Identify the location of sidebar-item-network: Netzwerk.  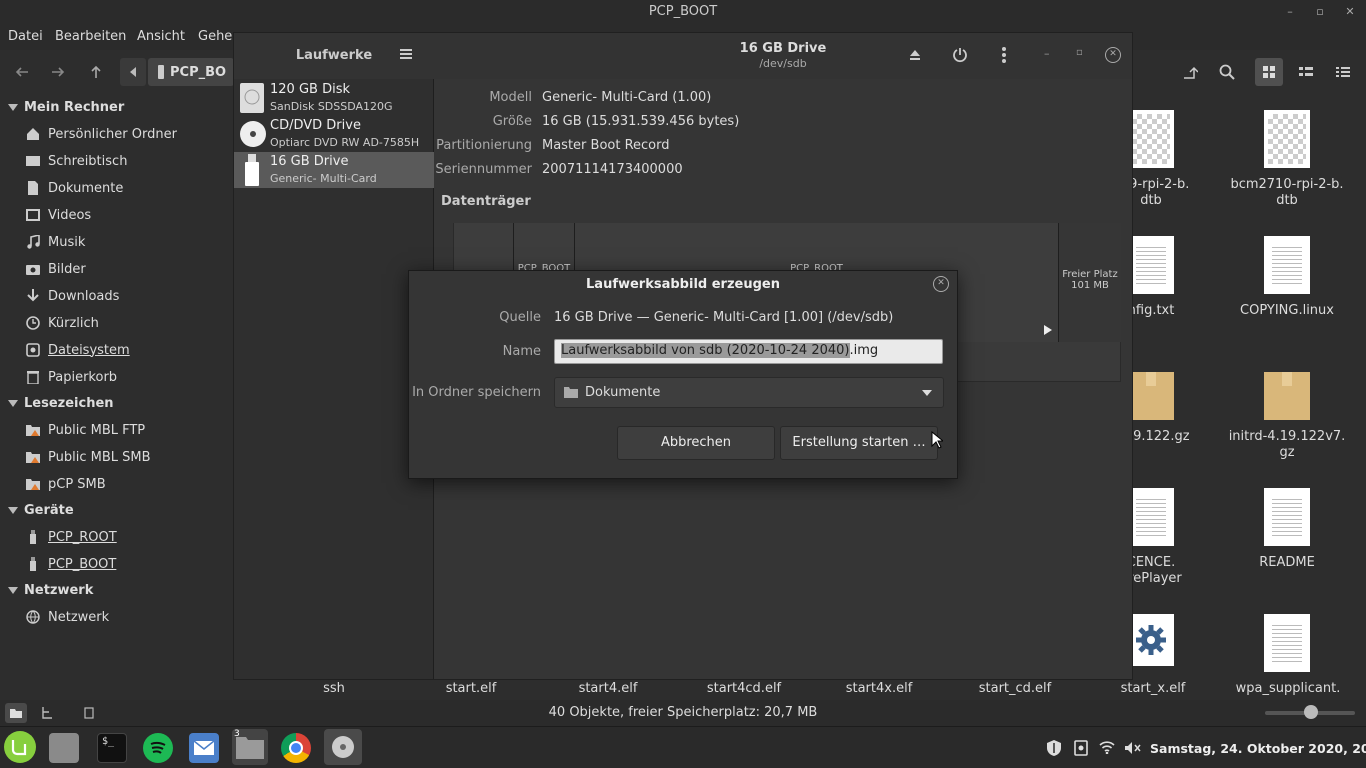
(67, 617).